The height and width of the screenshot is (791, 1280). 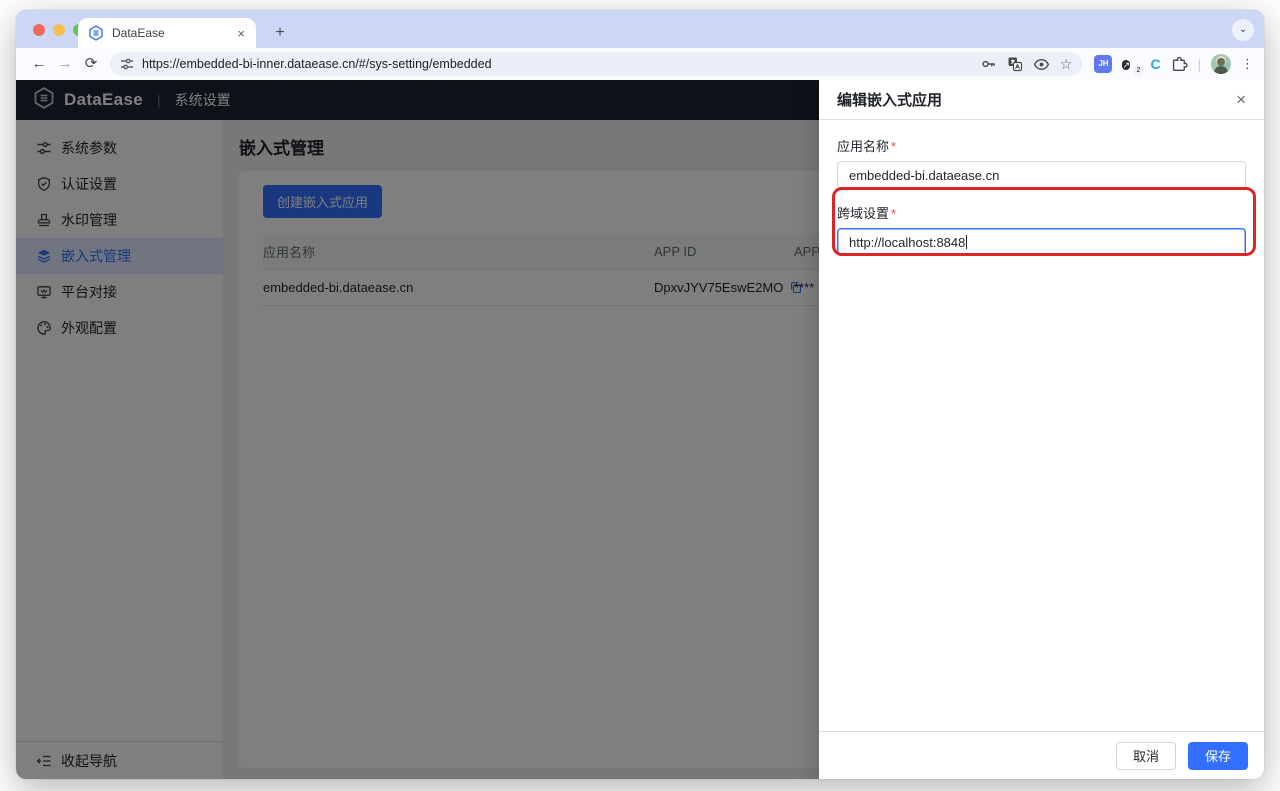 What do you see at coordinates (1243, 30) in the screenshot?
I see `tab-search-chevron-icon: ⌄` at bounding box center [1243, 30].